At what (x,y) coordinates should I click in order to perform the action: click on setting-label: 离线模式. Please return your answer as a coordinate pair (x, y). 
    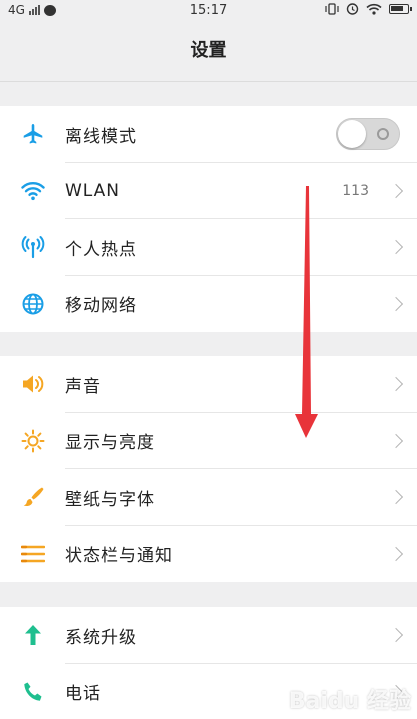
    Looking at the image, I should click on (101, 136).